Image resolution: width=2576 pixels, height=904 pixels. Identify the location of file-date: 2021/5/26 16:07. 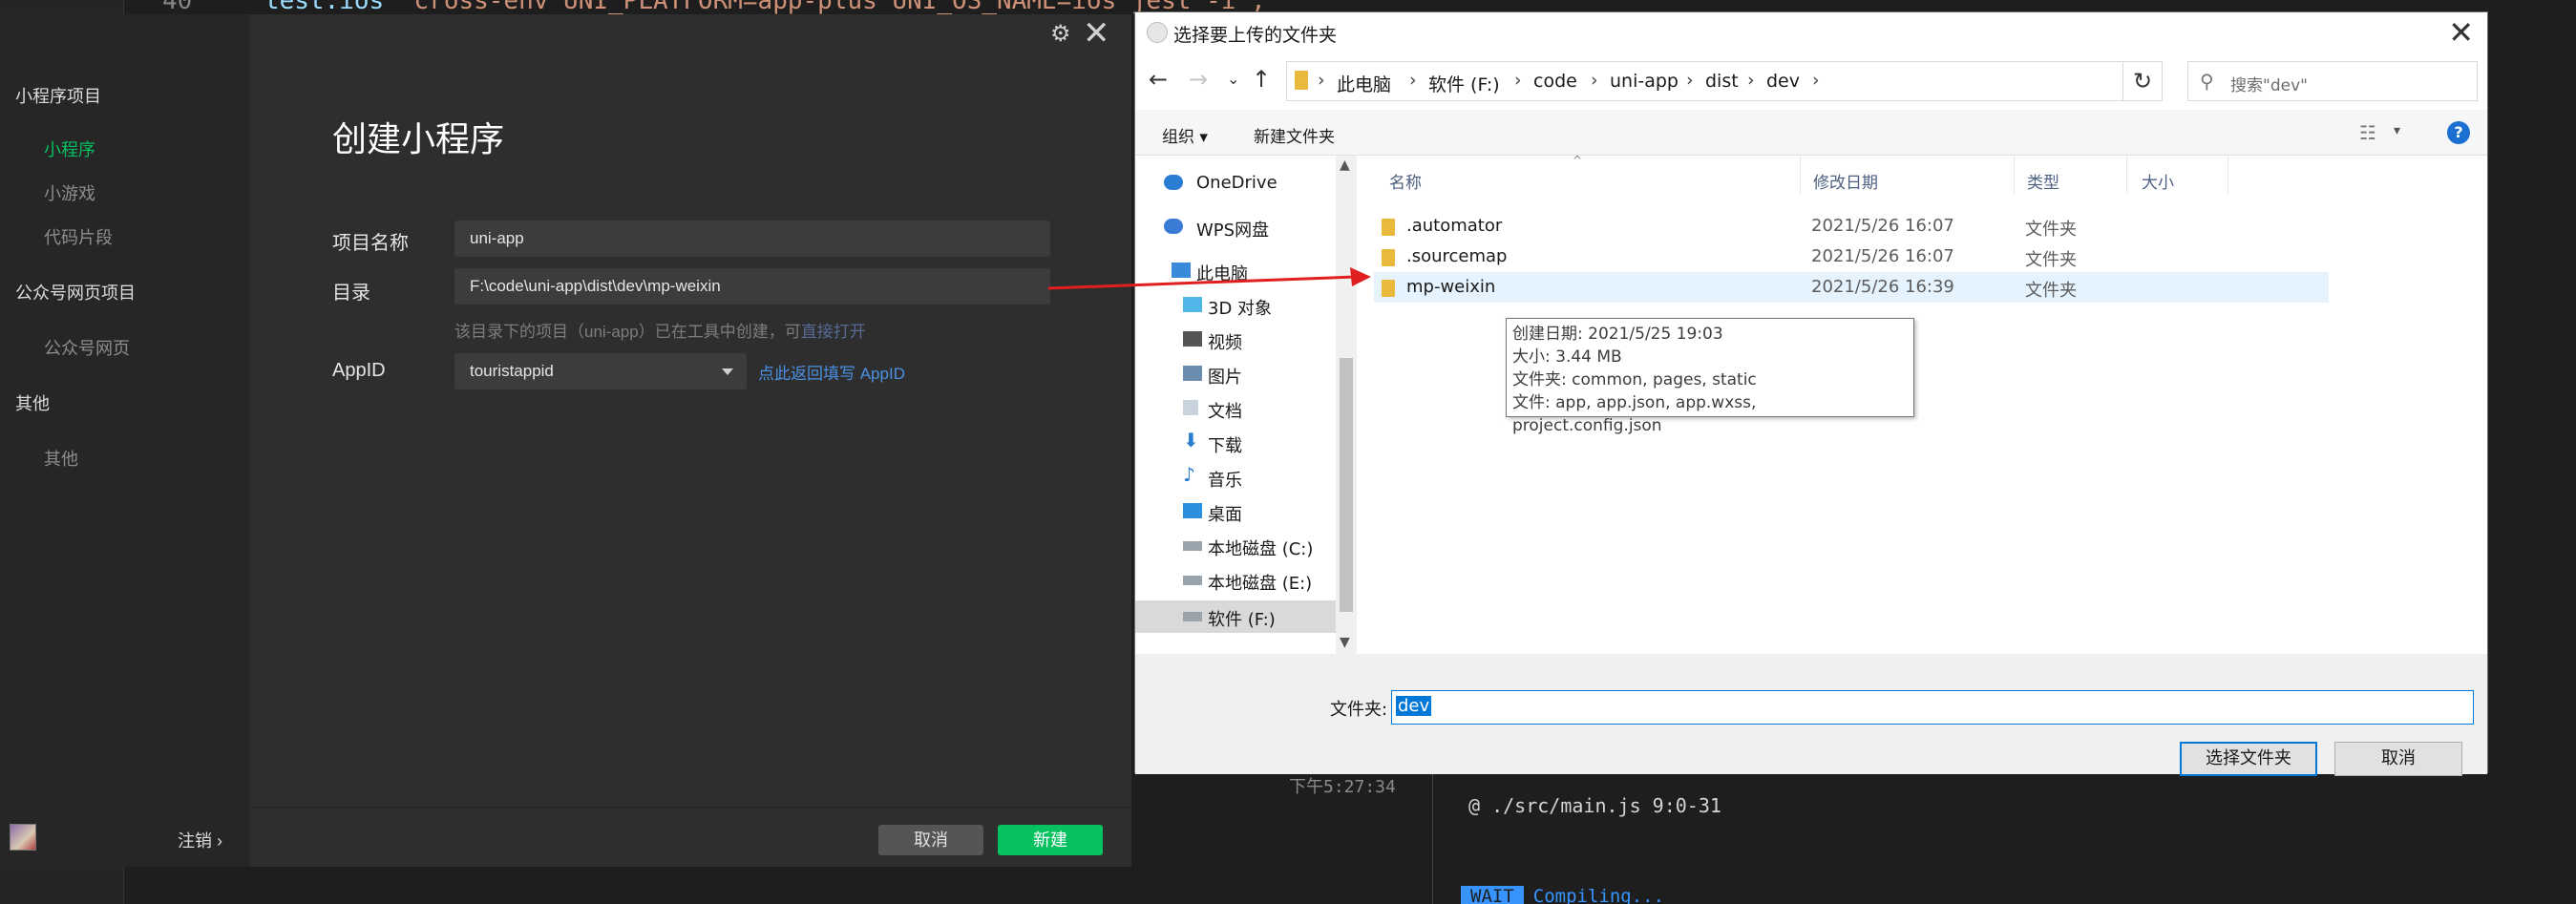
(1882, 256).